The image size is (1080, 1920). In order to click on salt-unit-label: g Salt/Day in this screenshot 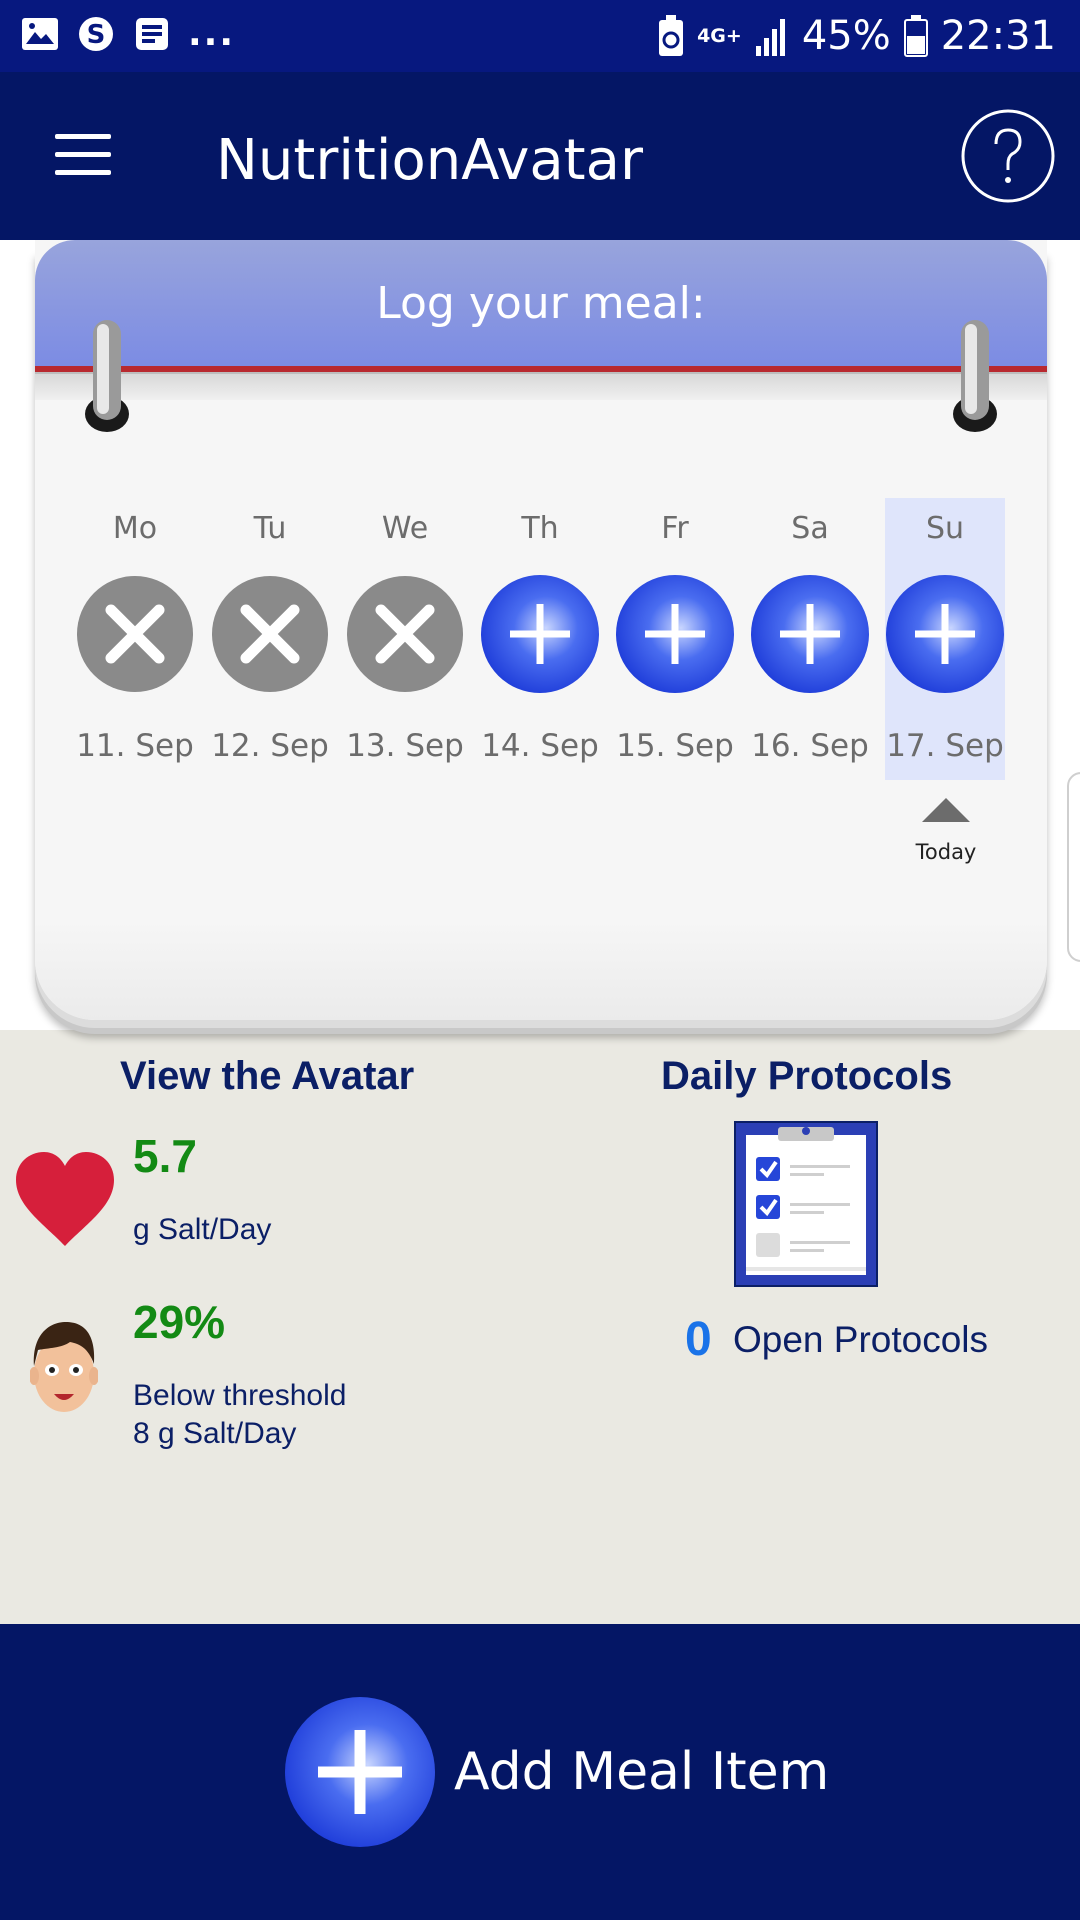, I will do `click(202, 1229)`.